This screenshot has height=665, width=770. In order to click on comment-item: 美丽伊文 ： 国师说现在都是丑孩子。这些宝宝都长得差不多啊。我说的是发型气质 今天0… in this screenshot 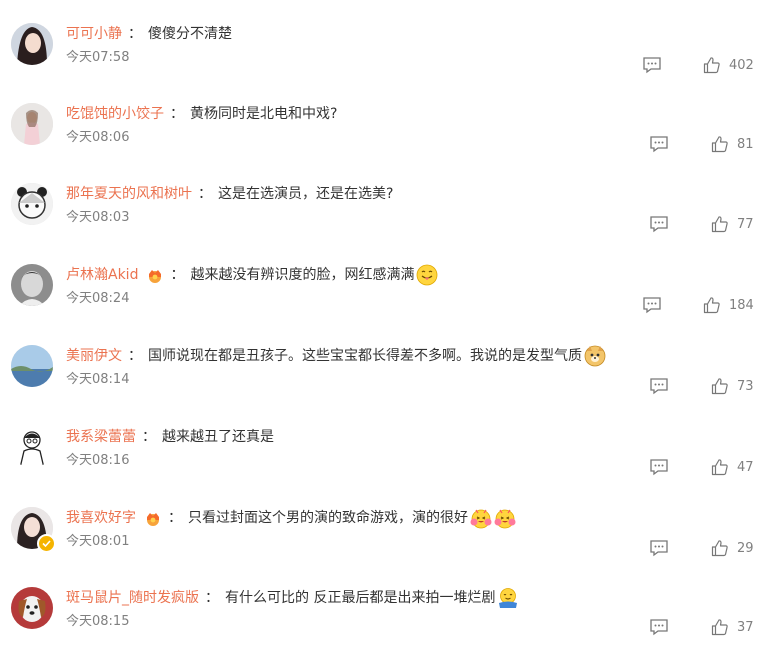, I will do `click(385, 383)`.